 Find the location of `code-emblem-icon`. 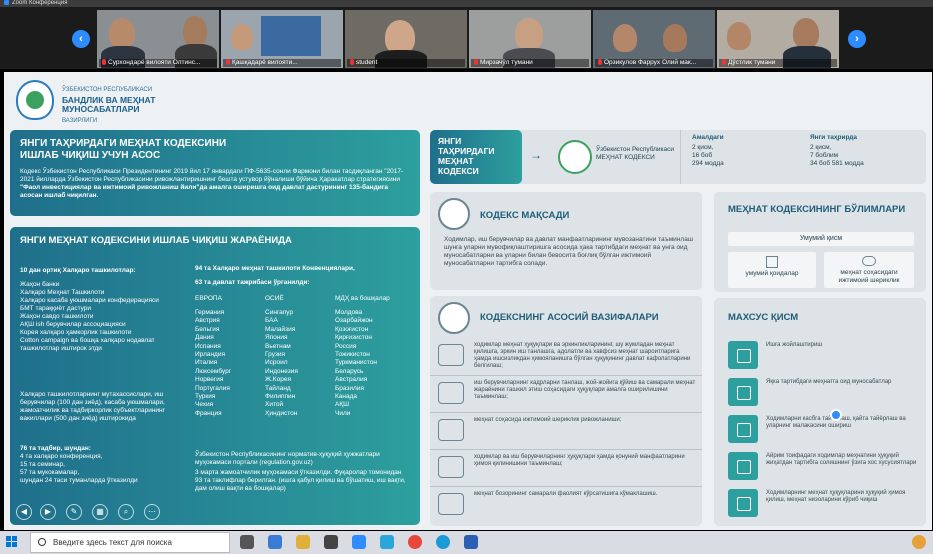

code-emblem-icon is located at coordinates (575, 157).